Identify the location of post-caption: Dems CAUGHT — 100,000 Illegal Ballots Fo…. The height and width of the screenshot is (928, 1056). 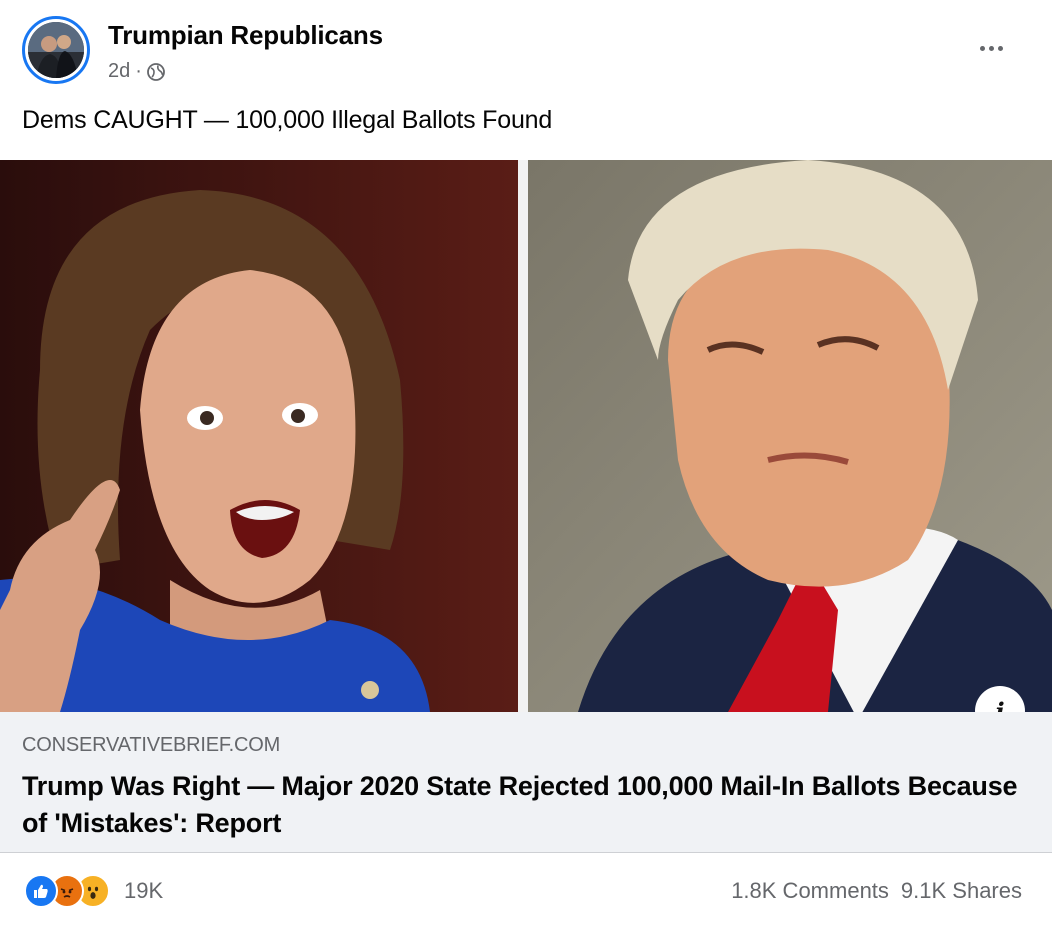
(287, 120).